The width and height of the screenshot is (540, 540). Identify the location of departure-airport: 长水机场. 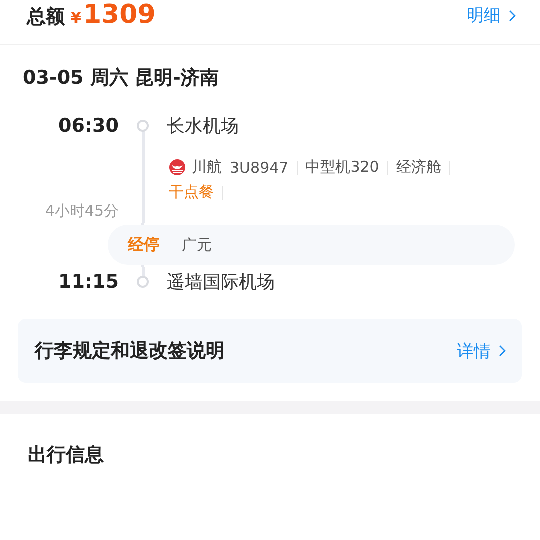
(203, 126).